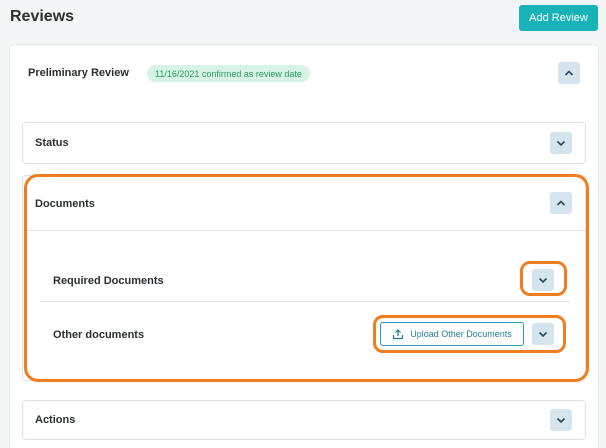 The width and height of the screenshot is (606, 448). I want to click on documents-collapse-toggle, so click(561, 203).